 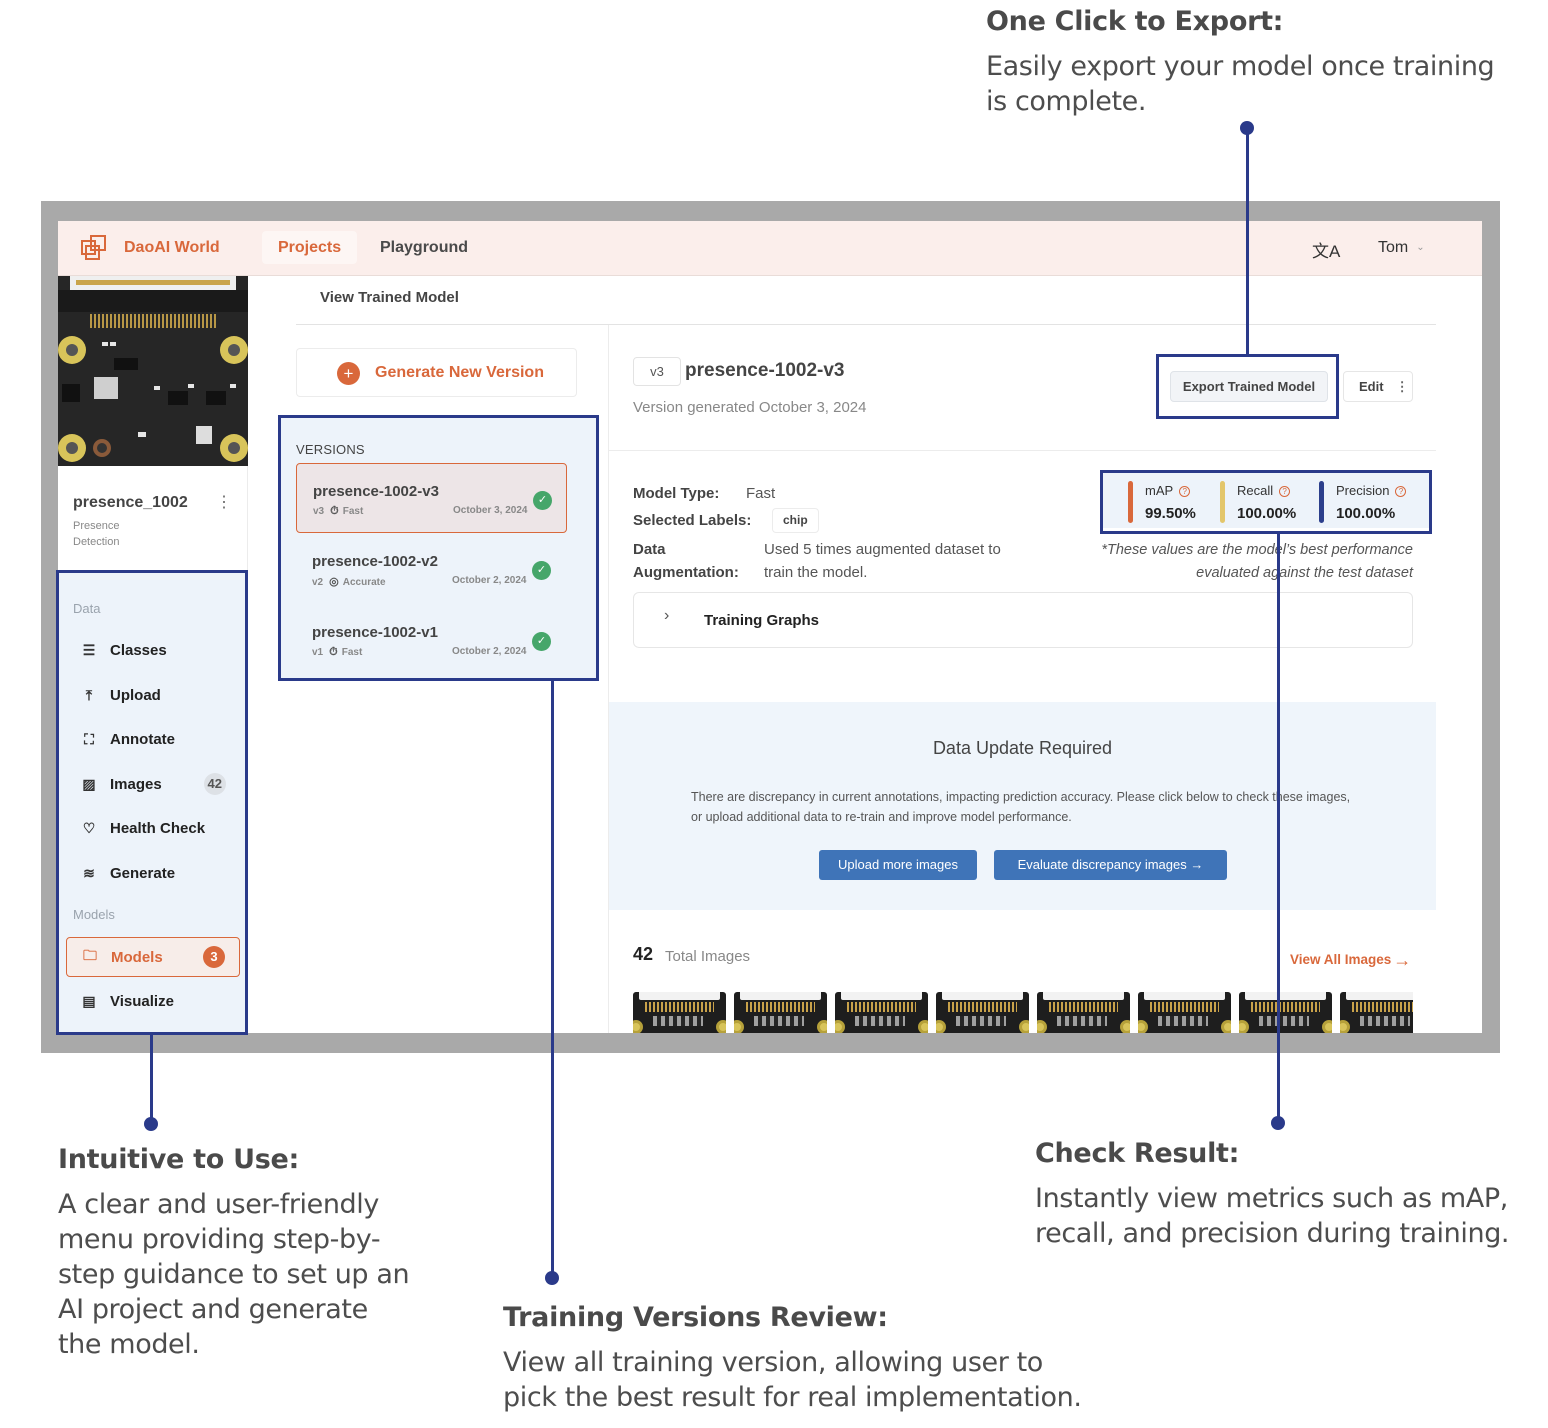 What do you see at coordinates (667, 615) in the screenshot?
I see `chevron-right-icon: ›` at bounding box center [667, 615].